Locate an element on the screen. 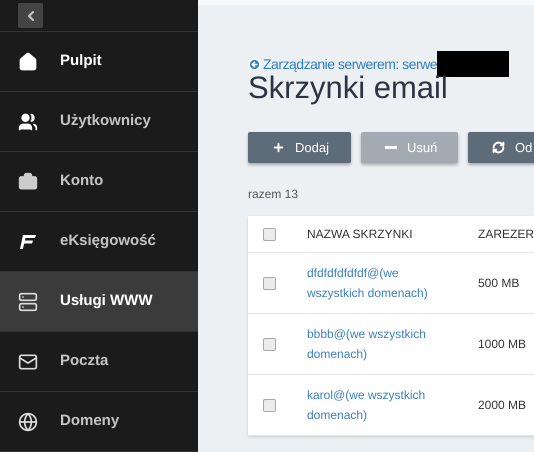 The image size is (534, 452). back-icon is located at coordinates (254, 64).